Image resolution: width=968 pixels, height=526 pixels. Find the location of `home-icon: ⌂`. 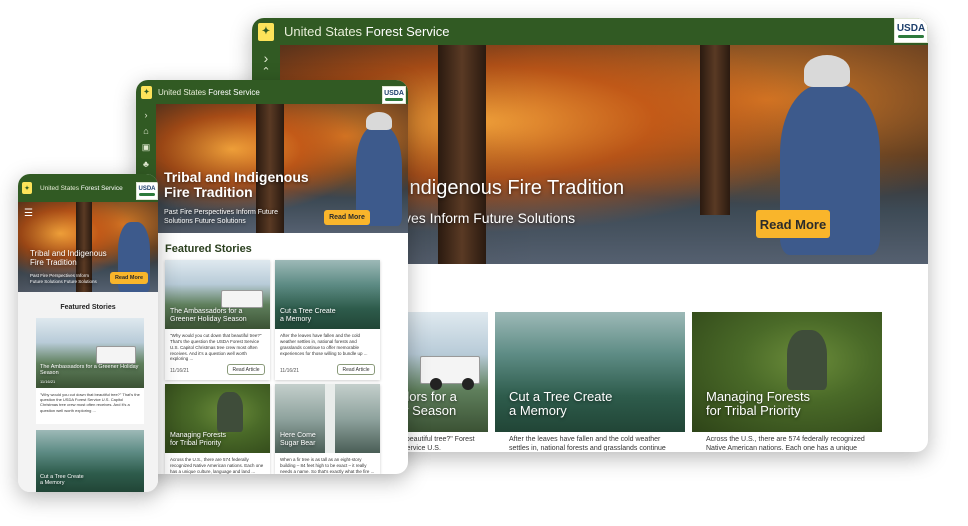

home-icon: ⌂ is located at coordinates (145, 131).